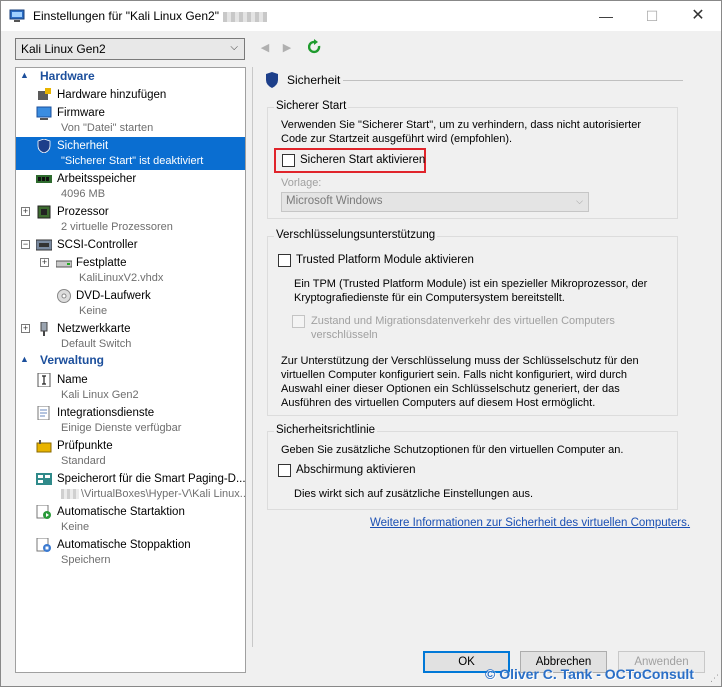 The width and height of the screenshot is (722, 687). Describe the element at coordinates (150, 16) in the screenshot. I see `window-title: Einstellungen für "Kali Linux Gen2"` at that location.